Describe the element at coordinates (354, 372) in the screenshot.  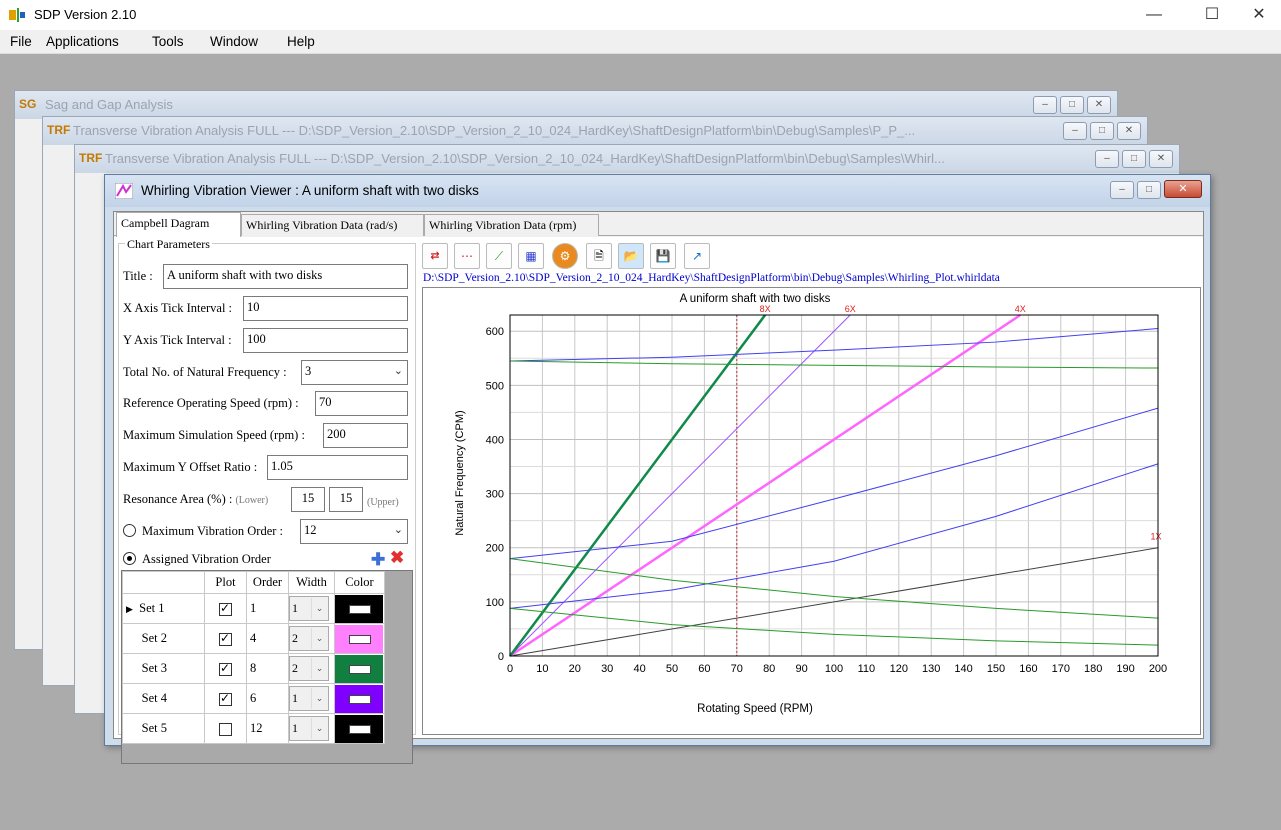
I see `natfreq-select: 3 ⌄` at that location.